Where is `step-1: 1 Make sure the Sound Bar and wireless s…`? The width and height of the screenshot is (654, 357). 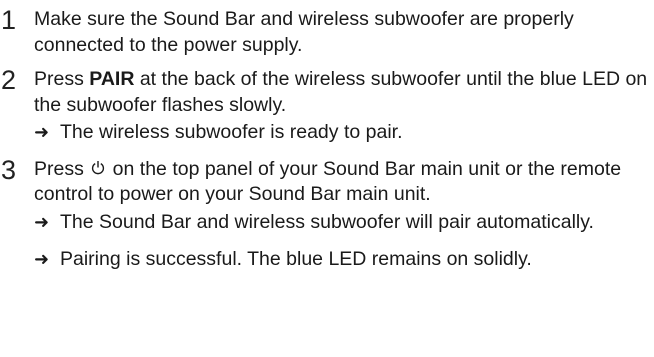 step-1: 1 Make sure the Sound Bar and wireless s… is located at coordinates (327, 31).